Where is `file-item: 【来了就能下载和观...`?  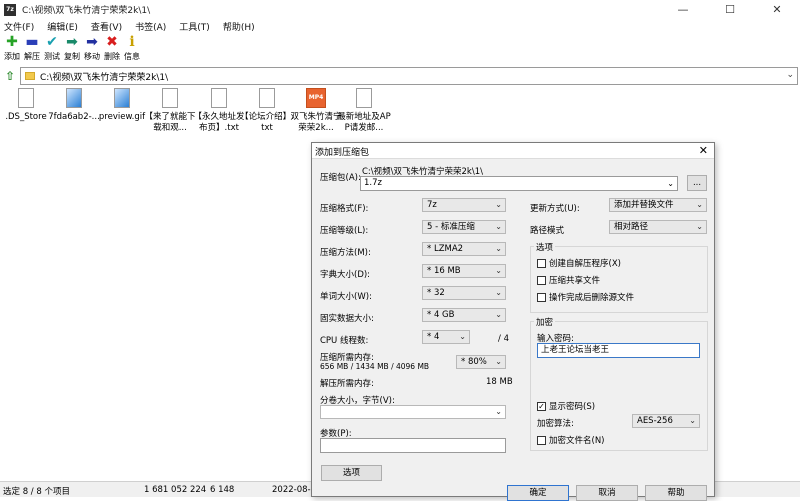
file-item: 【来了就能下载和观... is located at coordinates (170, 110).